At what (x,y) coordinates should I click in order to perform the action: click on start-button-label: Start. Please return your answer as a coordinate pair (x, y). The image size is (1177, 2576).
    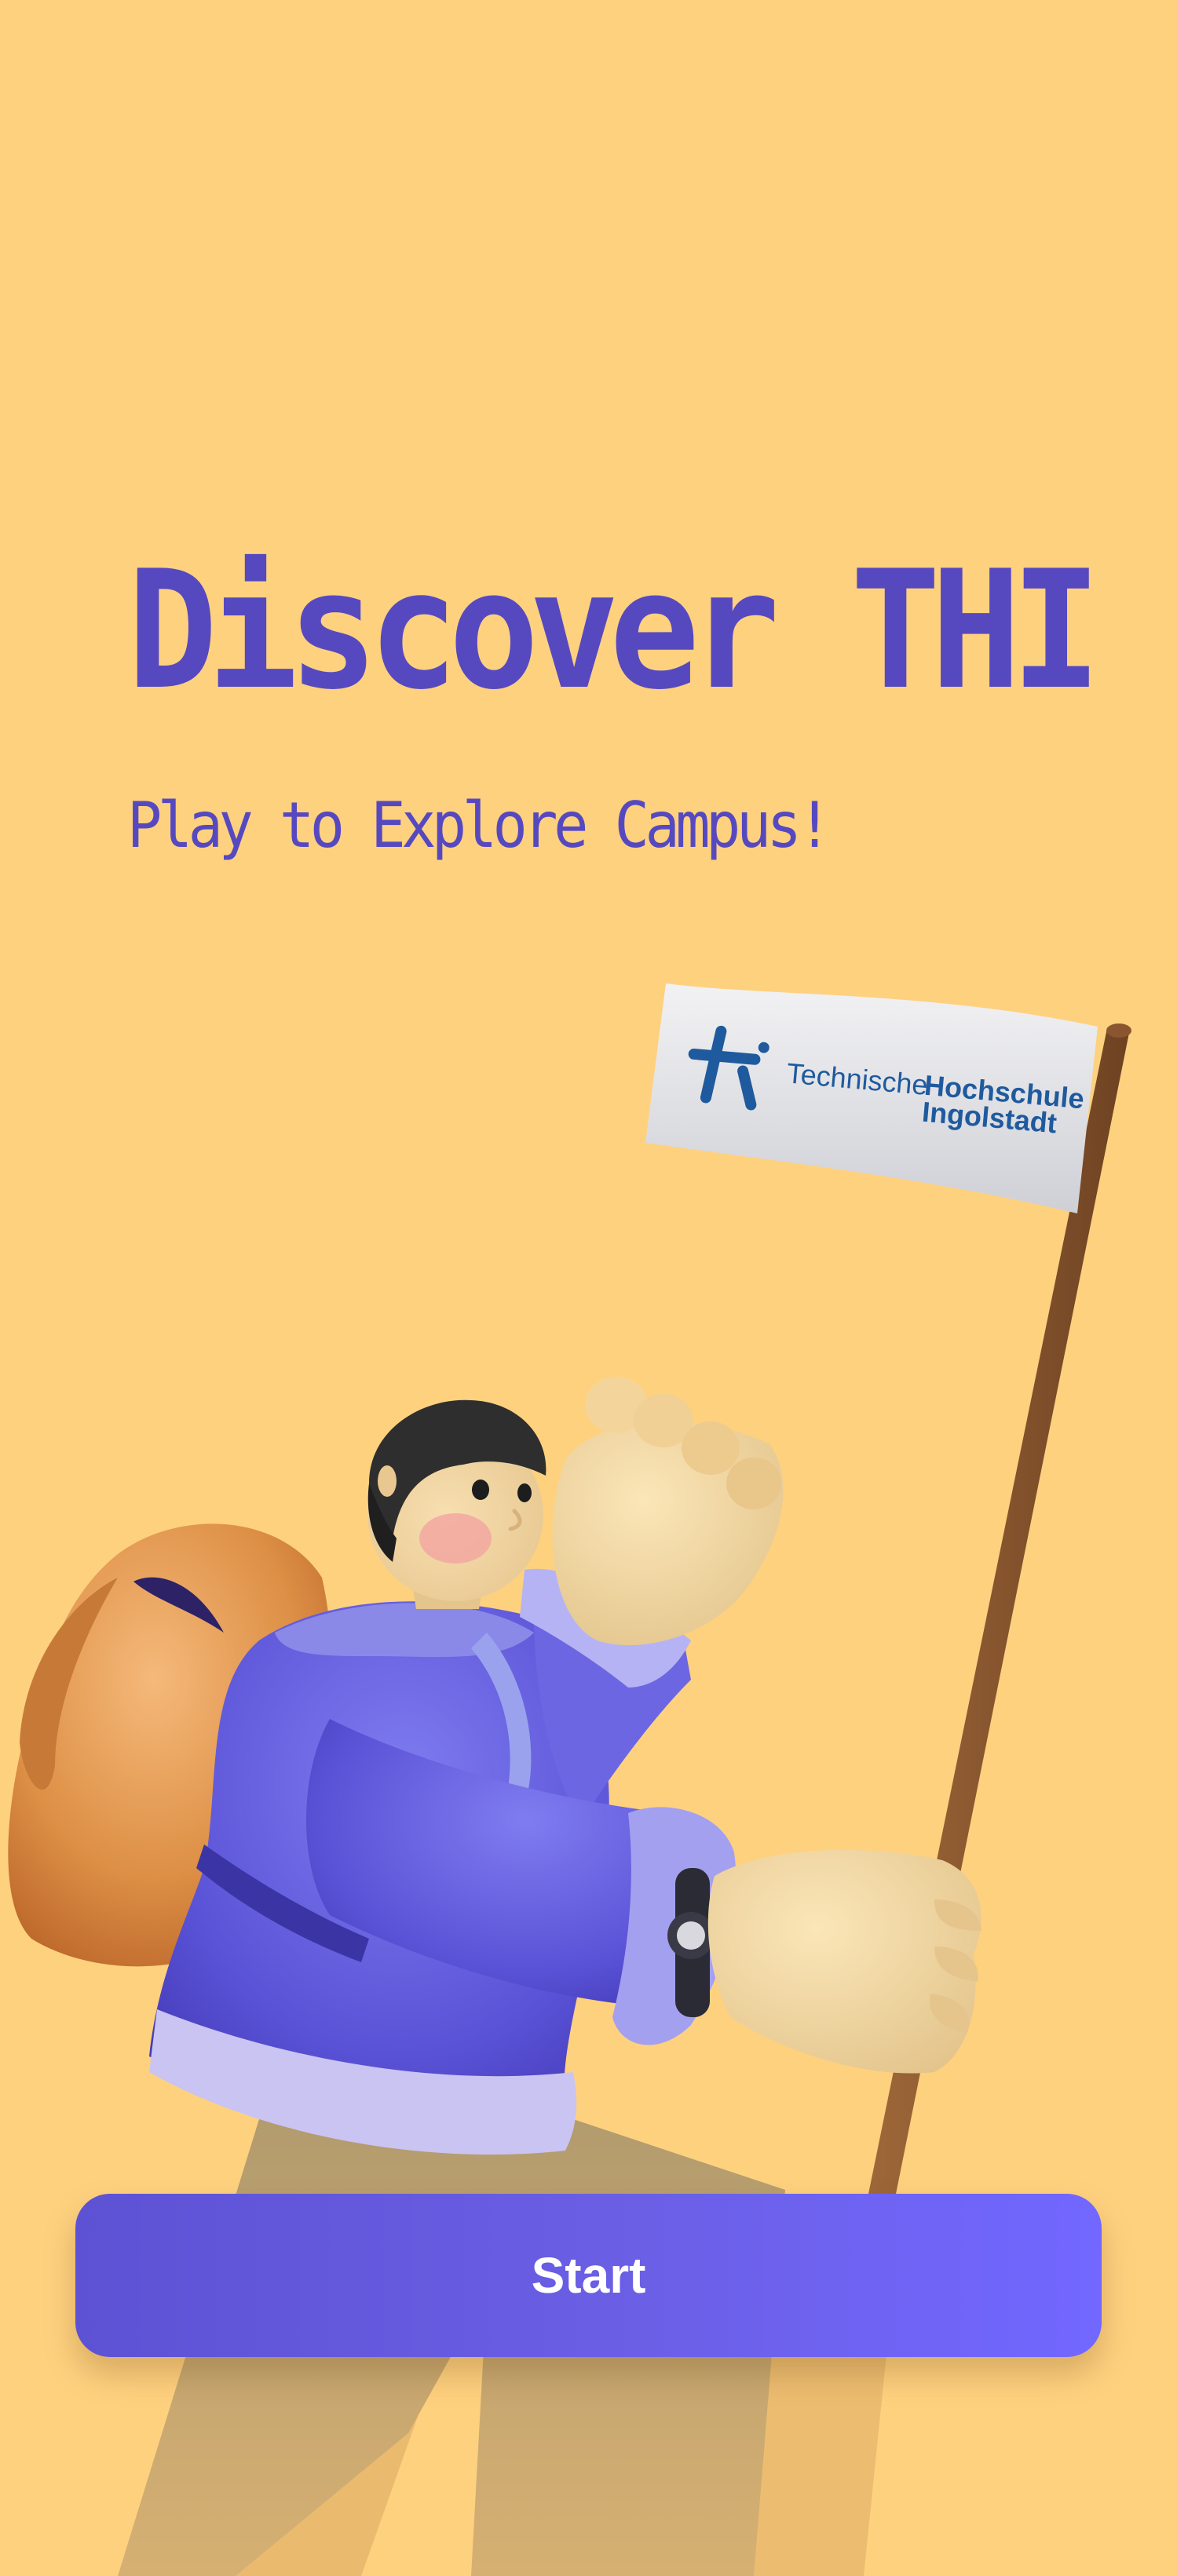
    Looking at the image, I should click on (588, 2275).